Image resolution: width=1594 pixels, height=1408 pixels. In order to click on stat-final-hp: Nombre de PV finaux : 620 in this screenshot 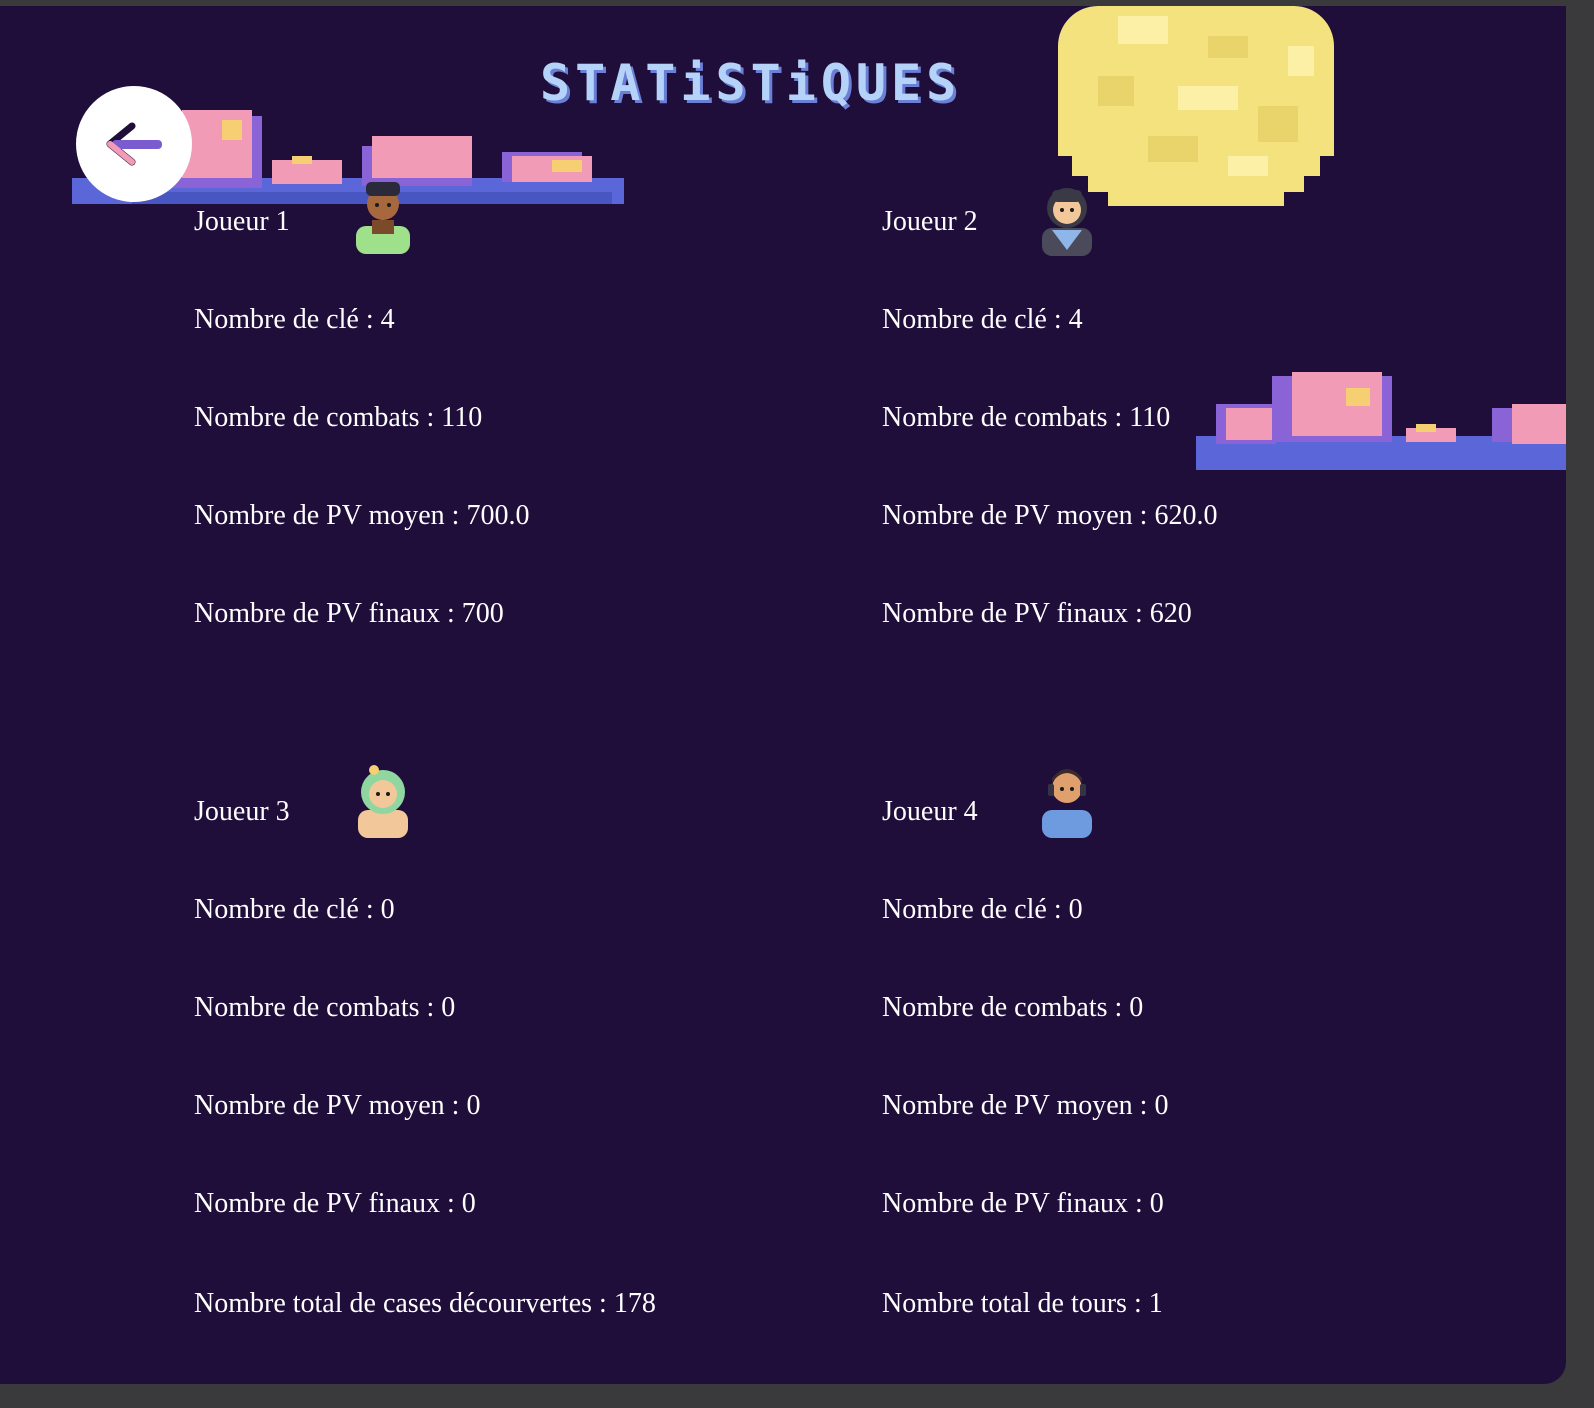, I will do `click(1037, 613)`.